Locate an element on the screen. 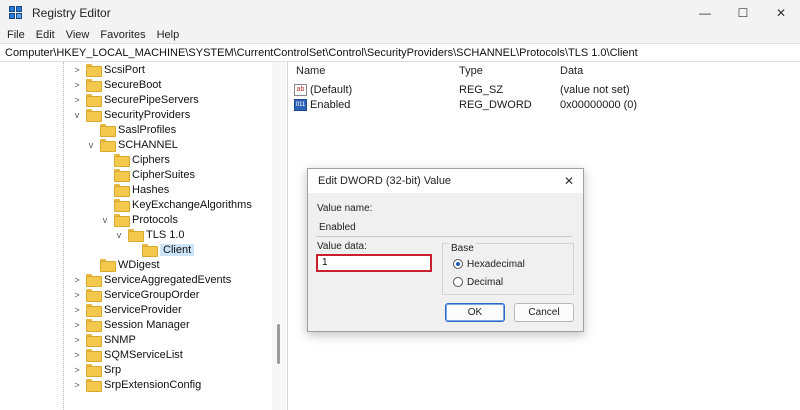  tree-item-srpextensionconfig: > SrpExtensionConfig is located at coordinates (136, 384).